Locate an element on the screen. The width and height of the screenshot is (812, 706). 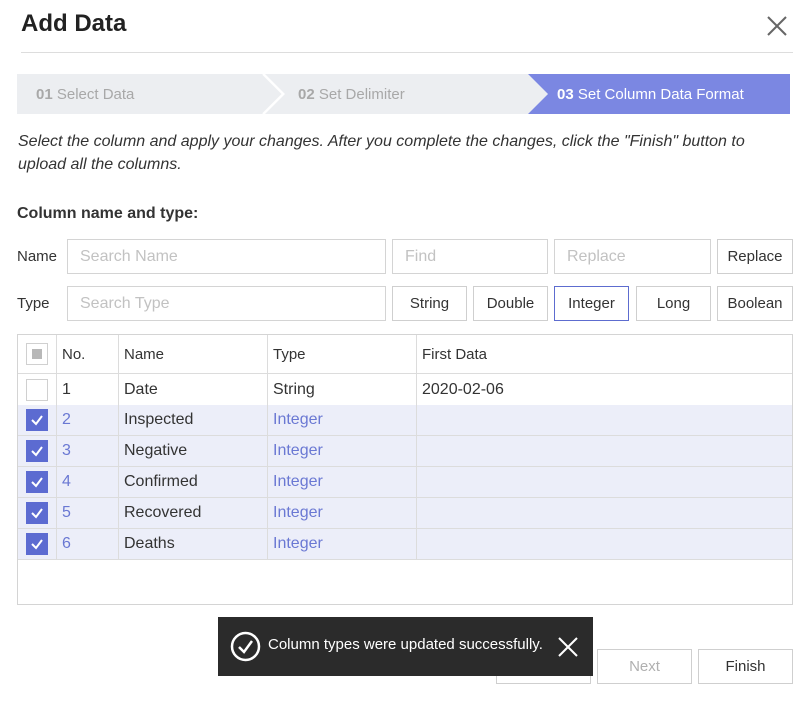
header-no: No. is located at coordinates (87, 354).